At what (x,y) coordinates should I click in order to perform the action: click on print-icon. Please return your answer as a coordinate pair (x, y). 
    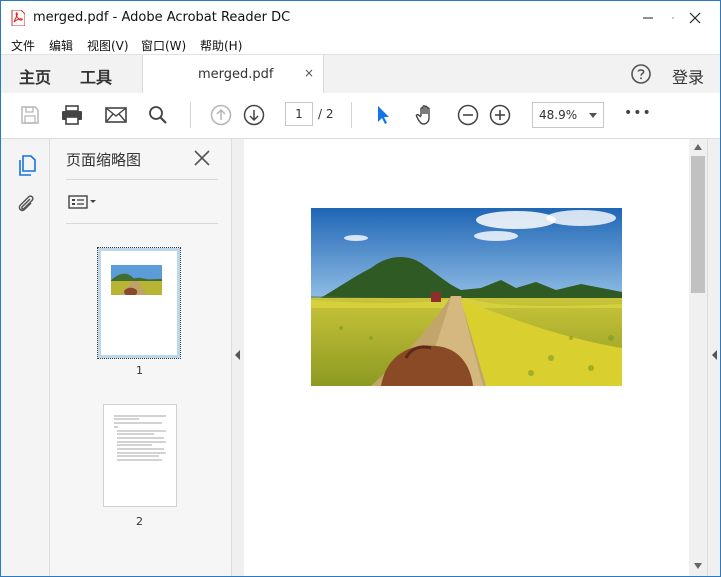
    Looking at the image, I should click on (72, 115).